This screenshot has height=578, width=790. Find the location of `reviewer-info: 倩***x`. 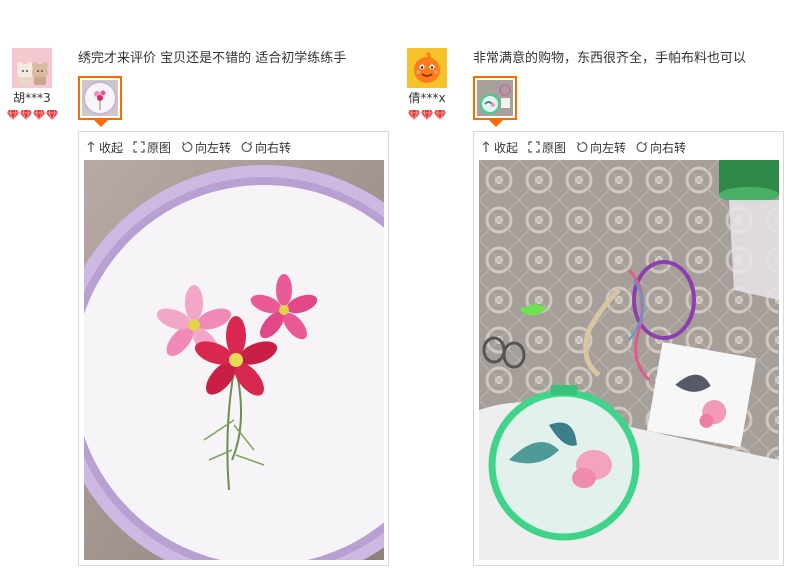

reviewer-info: 倩***x is located at coordinates (427, 84).